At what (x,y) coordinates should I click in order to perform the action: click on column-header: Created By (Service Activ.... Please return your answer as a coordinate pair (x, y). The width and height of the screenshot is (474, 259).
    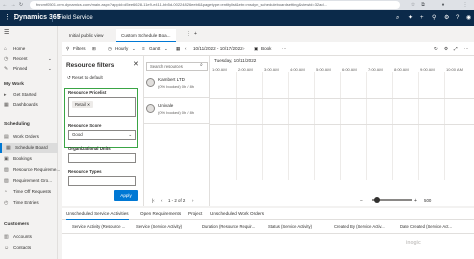
    Looking at the image, I should click on (359, 227).